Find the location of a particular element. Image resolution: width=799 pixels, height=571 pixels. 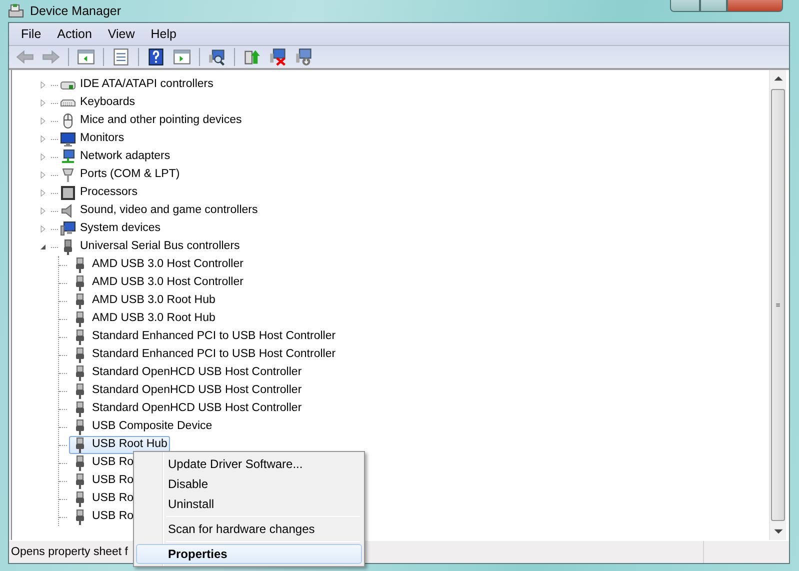

menu-item: View is located at coordinates (121, 34).